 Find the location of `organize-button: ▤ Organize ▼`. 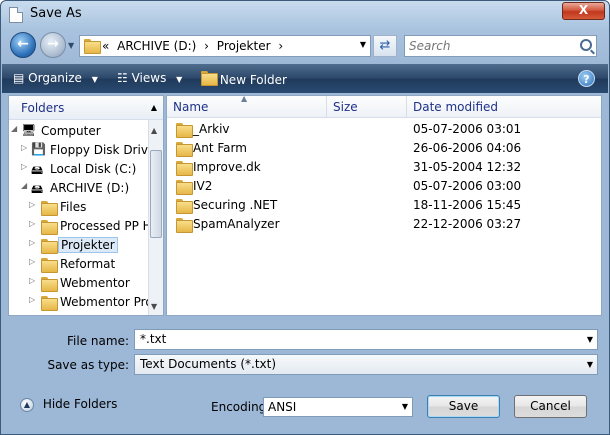

organize-button: ▤ Organize ▼ is located at coordinates (55, 78).